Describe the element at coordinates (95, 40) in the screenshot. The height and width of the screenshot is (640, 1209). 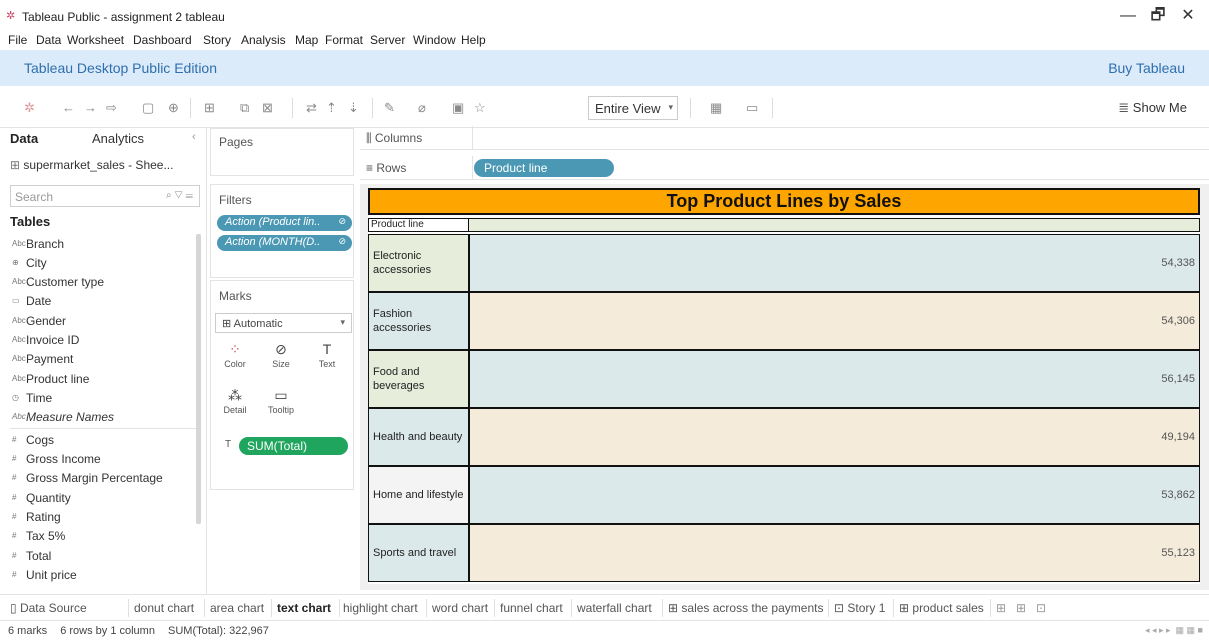
I see `menu-worksheet: Worksheet` at that location.